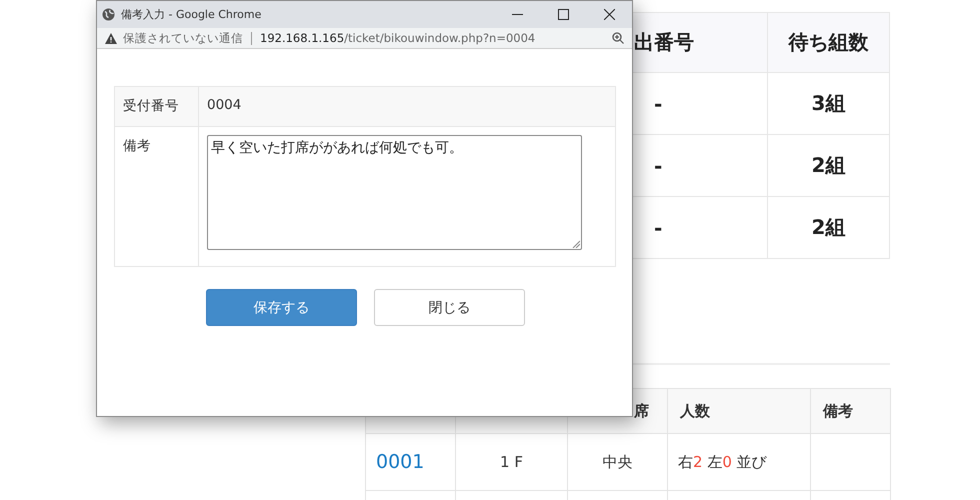 The height and width of the screenshot is (500, 980). Describe the element at coordinates (449, 307) in the screenshot. I see `close-dialog-button: 閉じる` at that location.